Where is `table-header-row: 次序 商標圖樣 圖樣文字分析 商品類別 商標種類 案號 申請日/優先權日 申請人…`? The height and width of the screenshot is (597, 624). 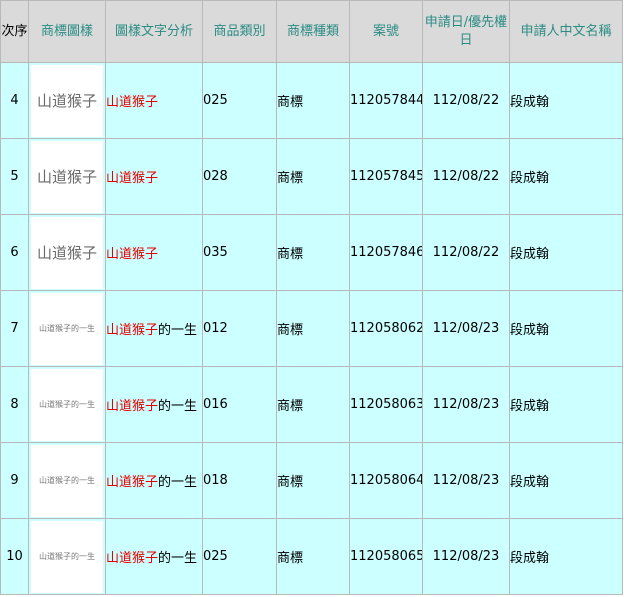 table-header-row: 次序 商標圖樣 圖樣文字分析 商品類別 商標種類 案號 申請日/優先權日 申請人… is located at coordinates (311, 31).